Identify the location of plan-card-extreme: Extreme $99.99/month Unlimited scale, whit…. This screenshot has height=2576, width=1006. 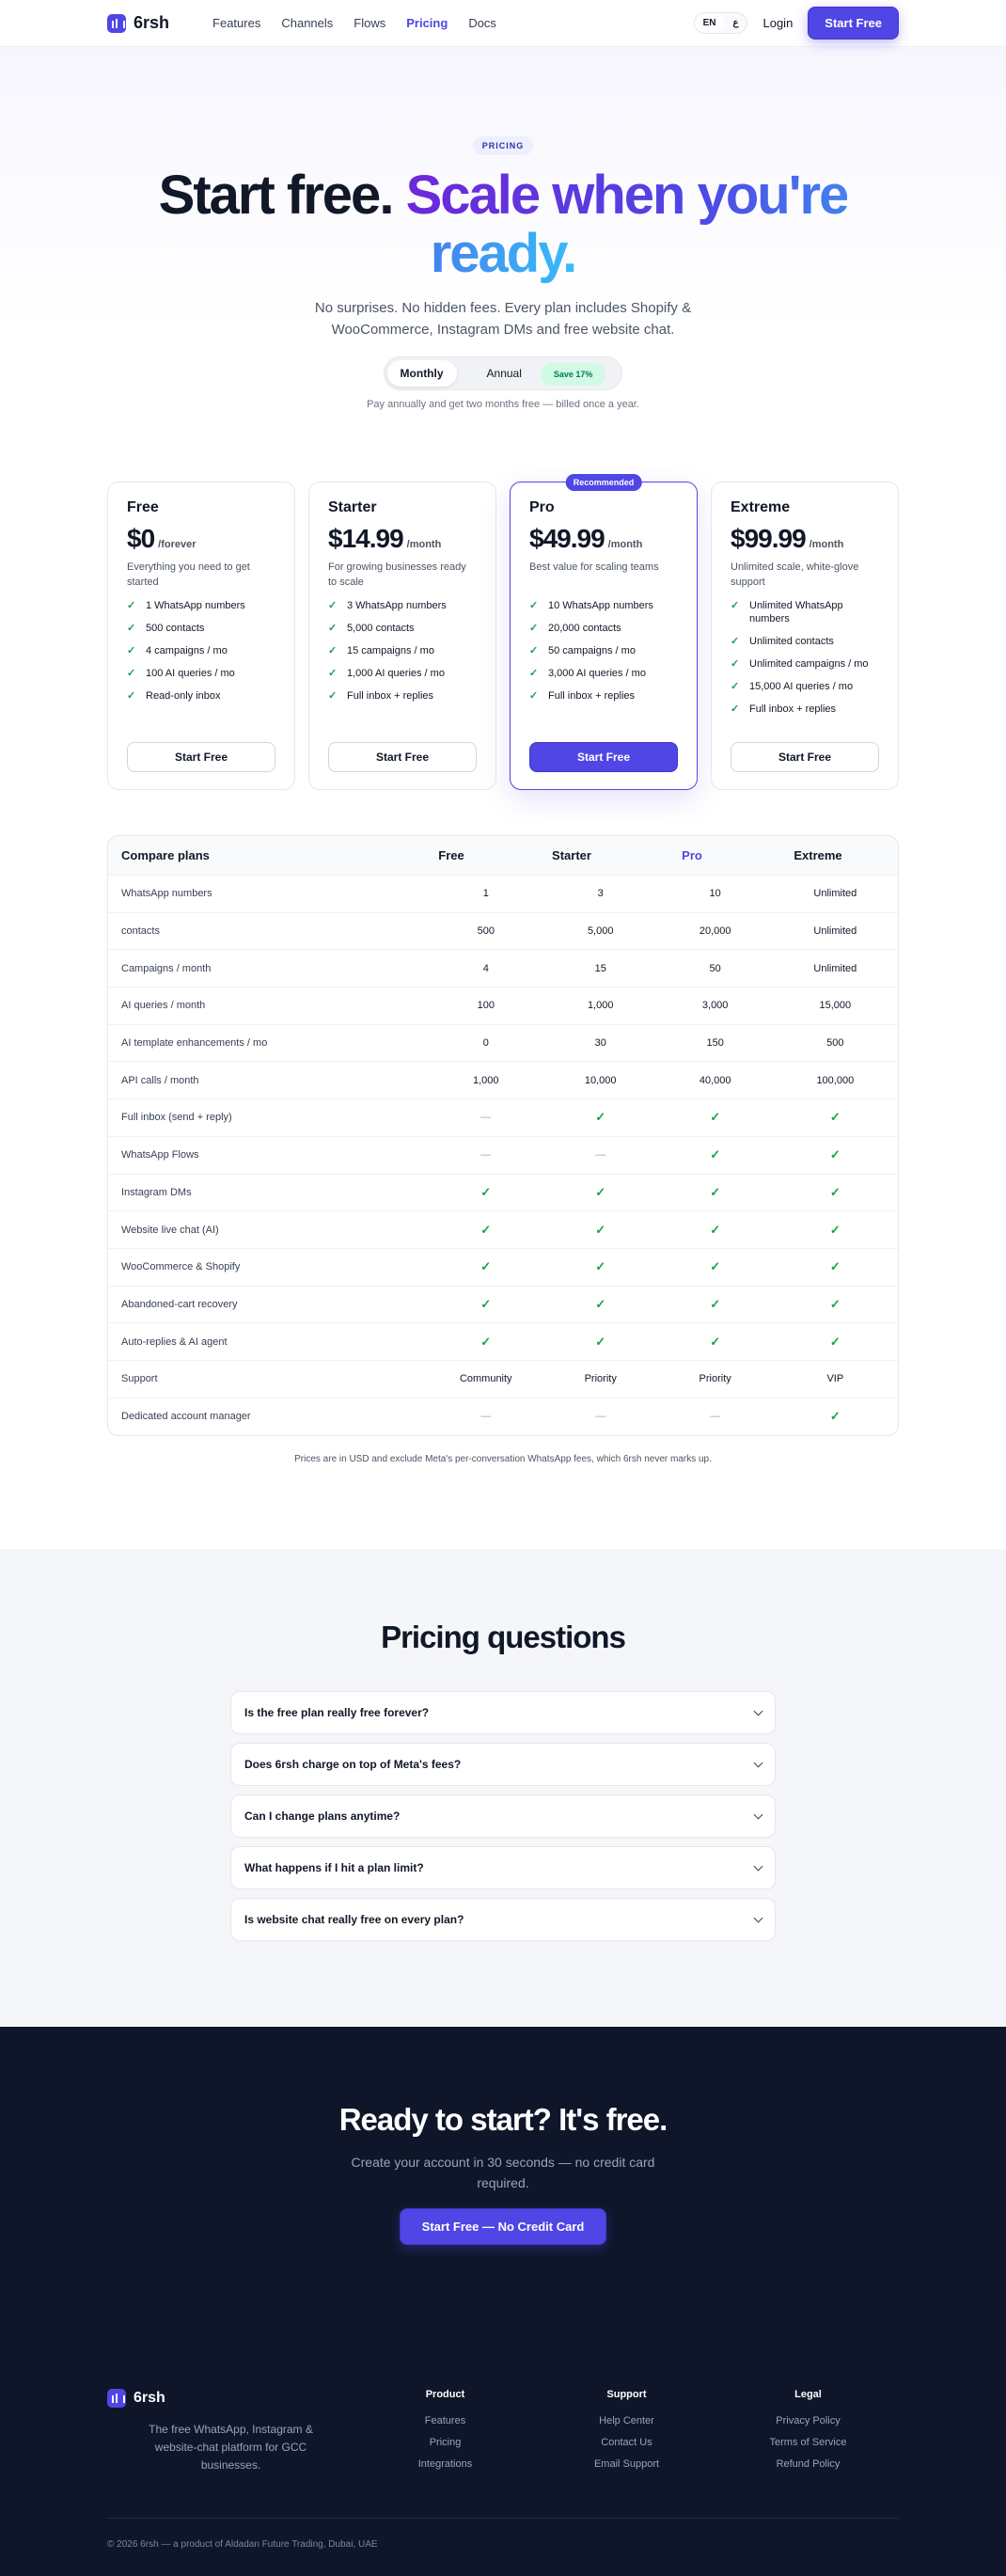
(805, 636).